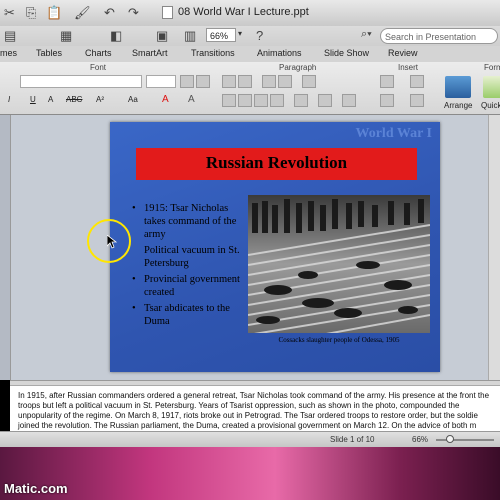 The width and height of the screenshot is (500, 500). What do you see at coordinates (349, 100) in the screenshot?
I see `align-text-icon` at bounding box center [349, 100].